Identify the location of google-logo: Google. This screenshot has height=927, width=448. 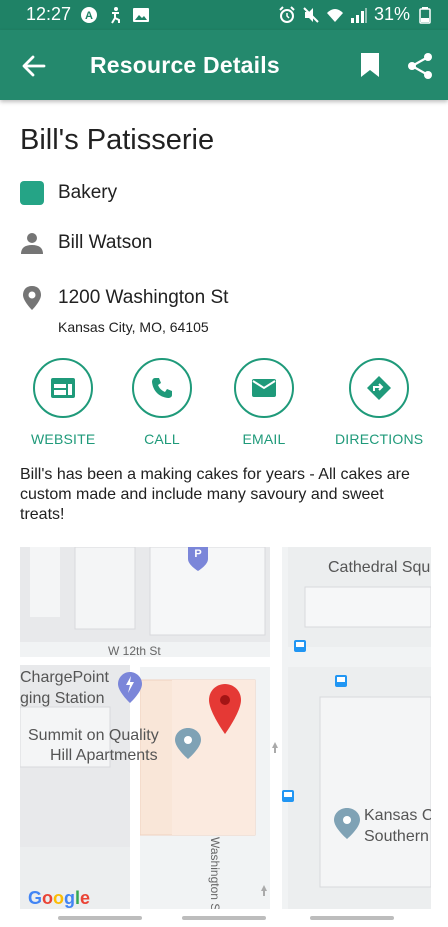
(59, 898).